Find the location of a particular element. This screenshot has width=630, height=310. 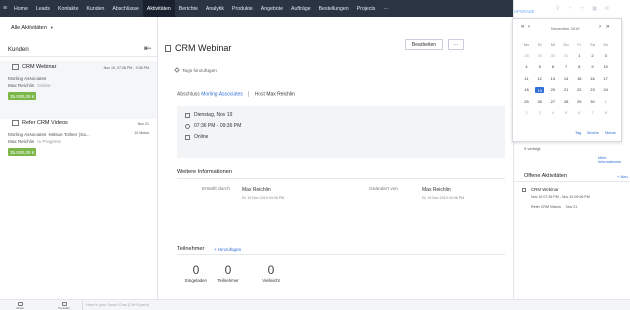

edit-button: Bearbeiten is located at coordinates (424, 44).